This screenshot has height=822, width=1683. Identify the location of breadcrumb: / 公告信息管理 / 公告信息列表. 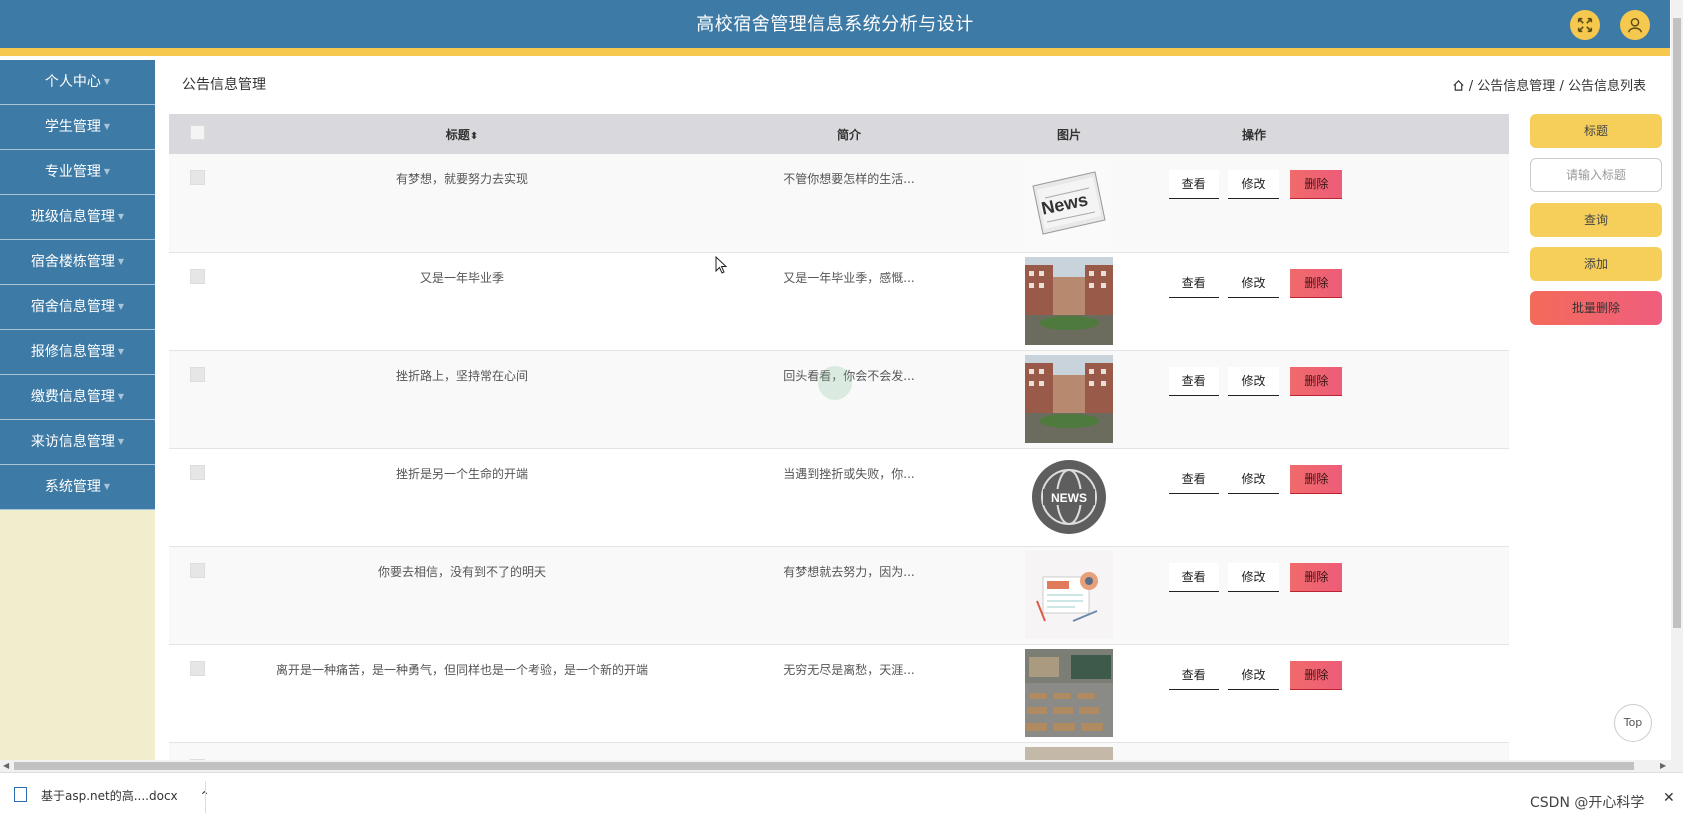
(1549, 85).